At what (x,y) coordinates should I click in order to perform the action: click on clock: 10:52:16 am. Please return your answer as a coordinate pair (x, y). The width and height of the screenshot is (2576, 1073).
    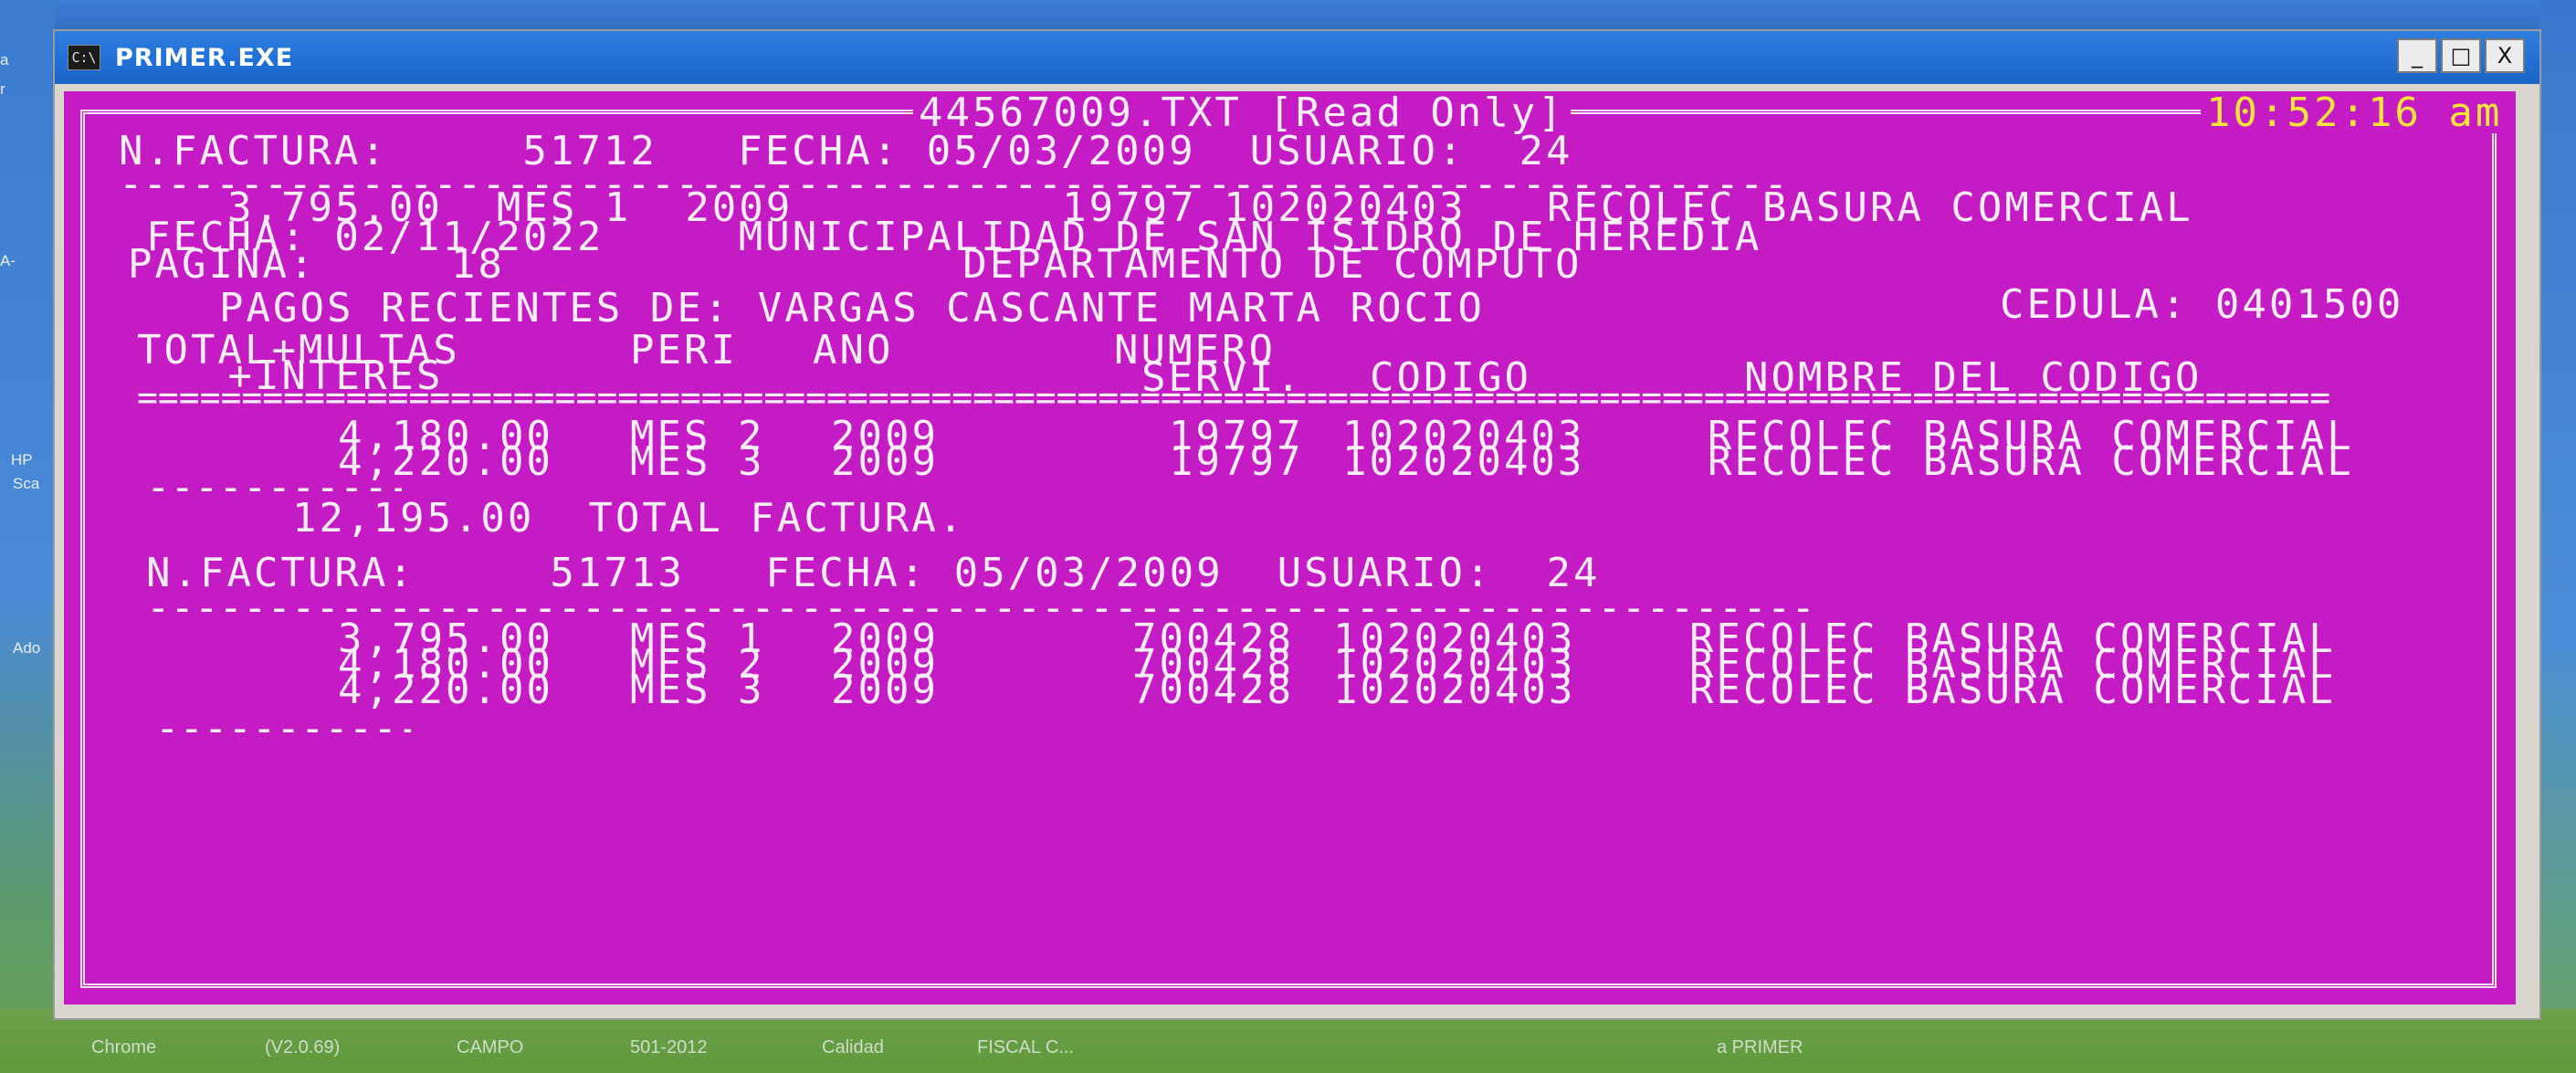
    Looking at the image, I should click on (2354, 113).